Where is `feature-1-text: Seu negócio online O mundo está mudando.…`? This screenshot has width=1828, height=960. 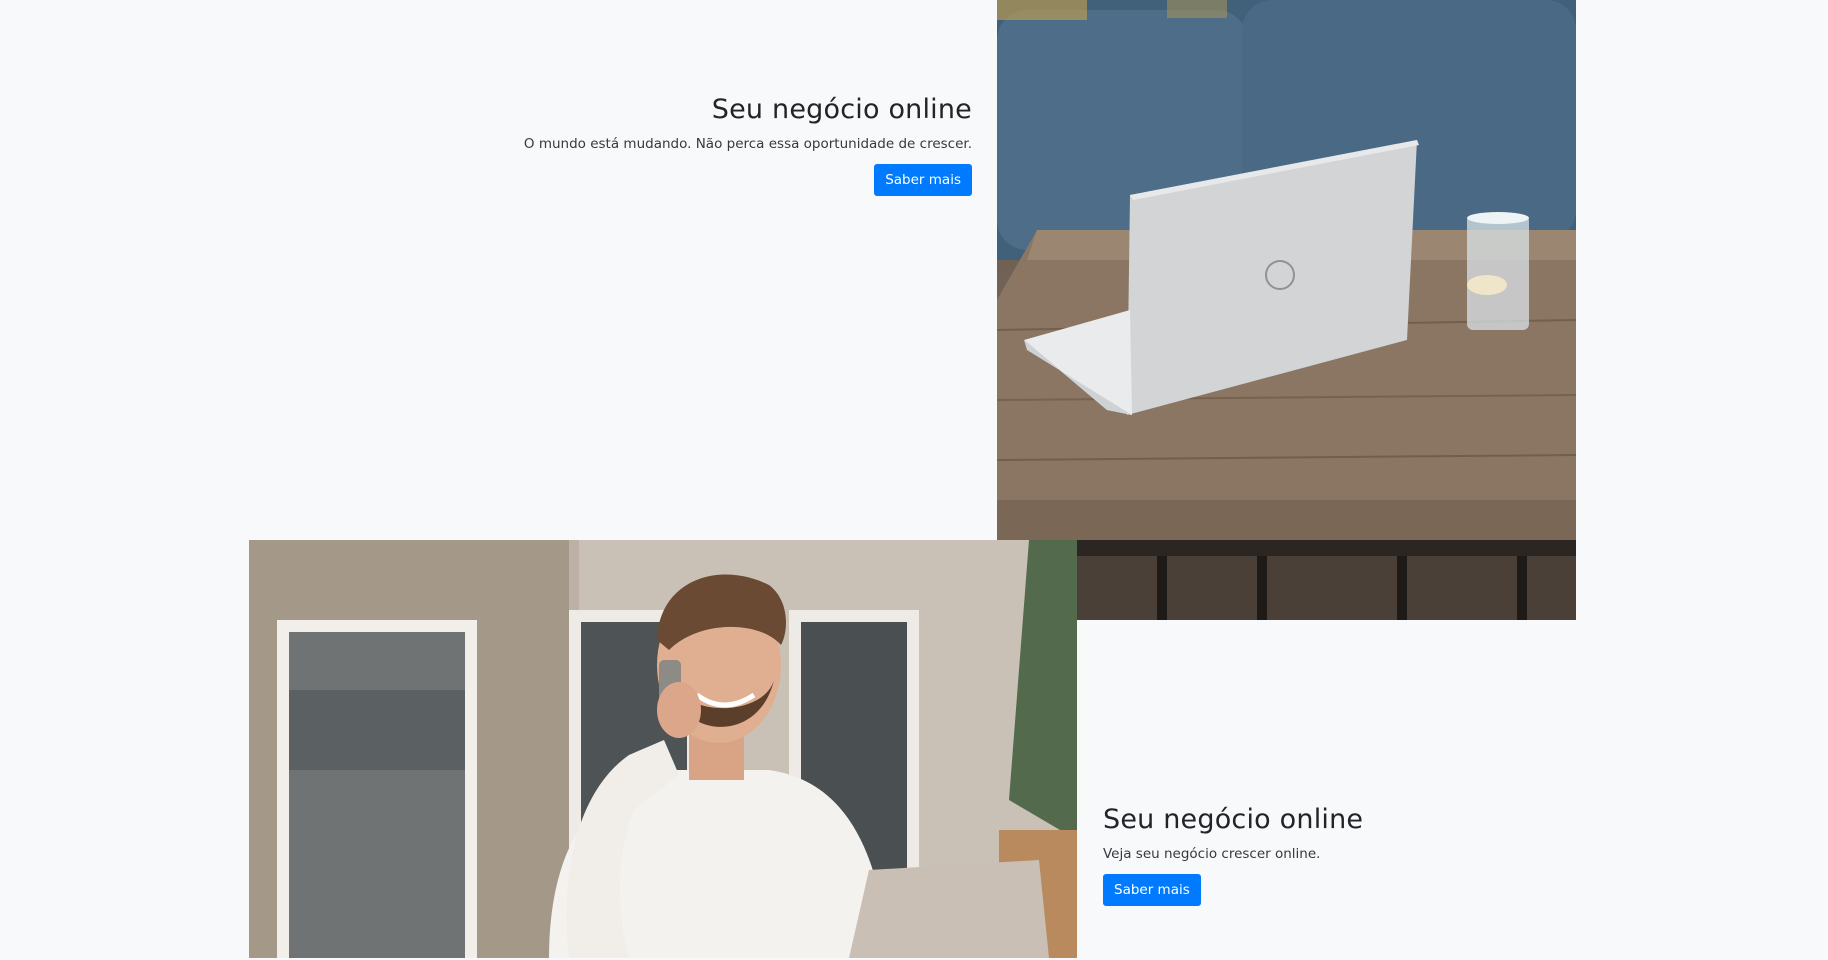
feature-1-text: Seu negócio online O mundo está mudando.… is located at coordinates (692, 144).